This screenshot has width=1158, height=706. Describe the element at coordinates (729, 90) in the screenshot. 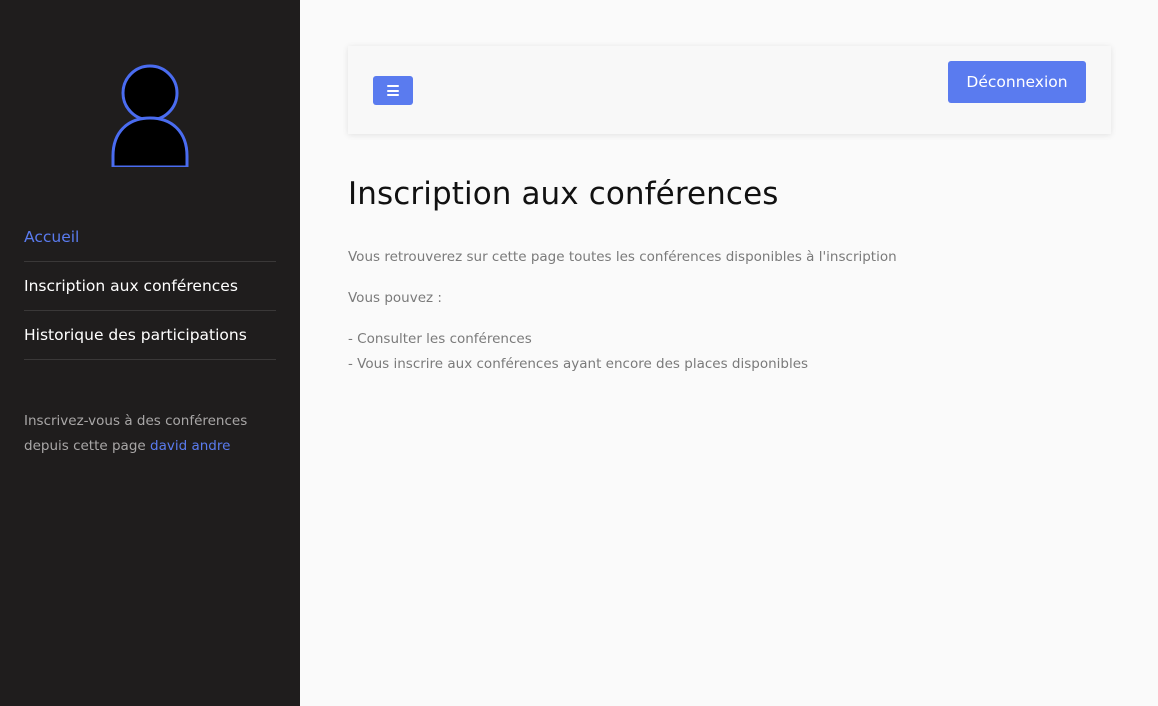

I see `top-bar: Déconnexion` at that location.